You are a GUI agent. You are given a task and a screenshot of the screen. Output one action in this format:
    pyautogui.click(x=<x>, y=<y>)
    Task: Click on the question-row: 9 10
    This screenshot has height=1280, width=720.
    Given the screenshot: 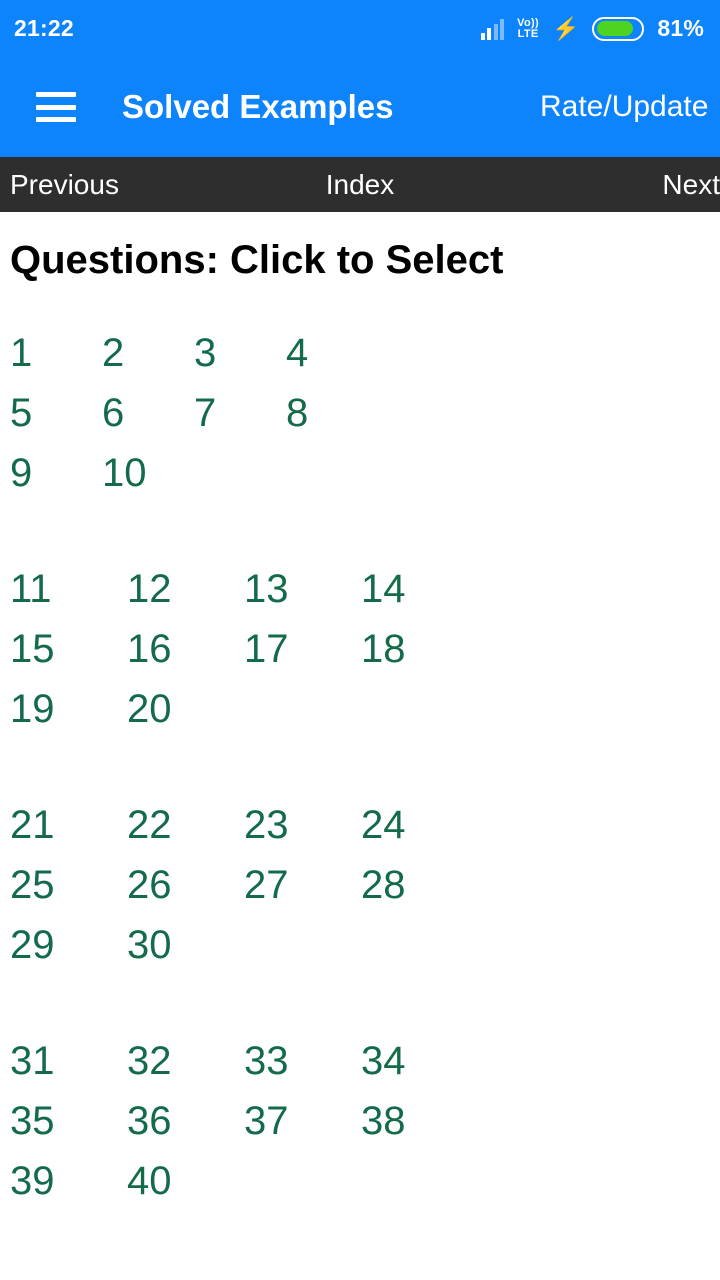 What is the action you would take?
    pyautogui.click(x=365, y=473)
    